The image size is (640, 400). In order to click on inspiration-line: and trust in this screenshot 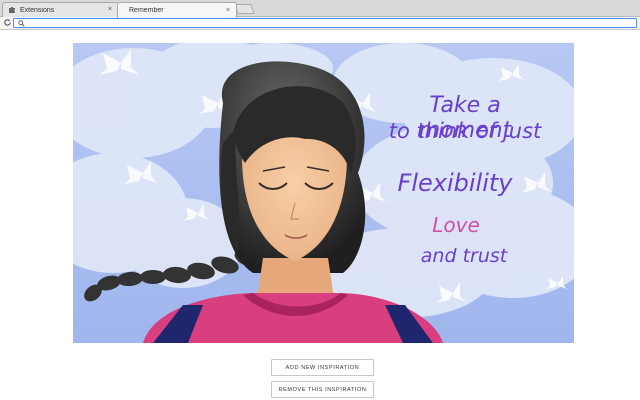, I will do `click(464, 256)`.